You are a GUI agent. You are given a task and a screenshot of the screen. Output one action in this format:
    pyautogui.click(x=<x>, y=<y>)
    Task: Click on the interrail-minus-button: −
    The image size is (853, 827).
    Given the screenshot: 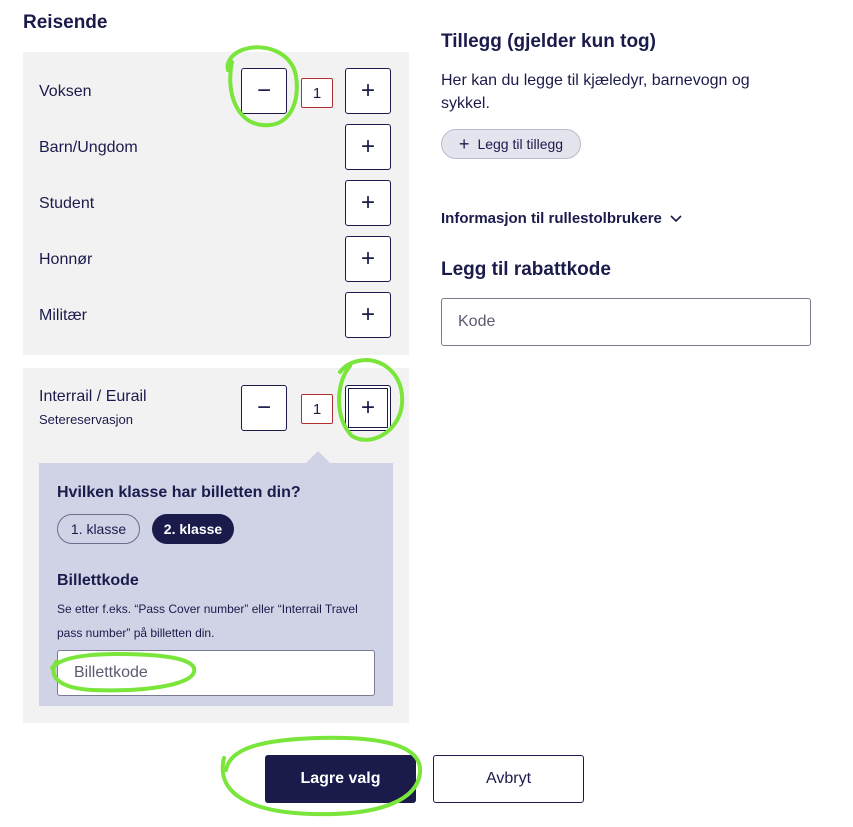 What is the action you would take?
    pyautogui.click(x=264, y=408)
    